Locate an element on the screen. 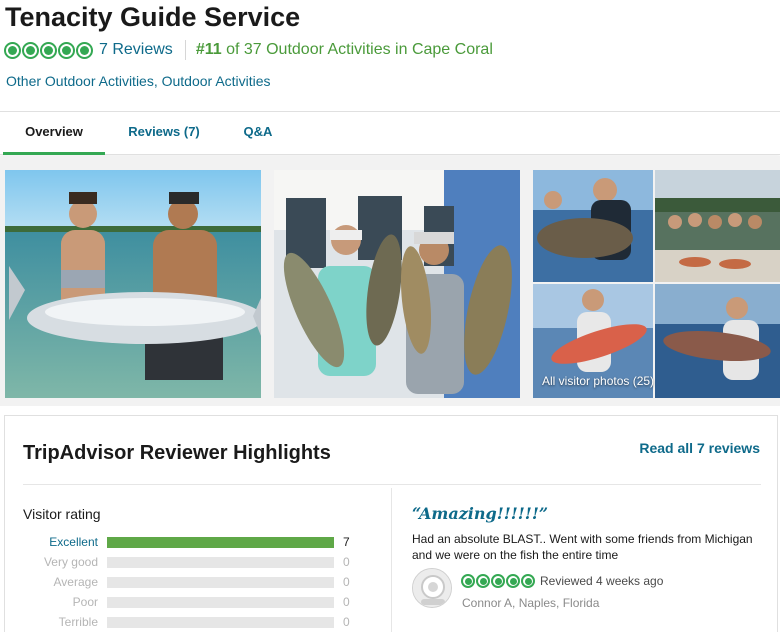 The width and height of the screenshot is (780, 632). rank-text: of 37 Outdoor Activities in Cape Coral is located at coordinates (359, 49).